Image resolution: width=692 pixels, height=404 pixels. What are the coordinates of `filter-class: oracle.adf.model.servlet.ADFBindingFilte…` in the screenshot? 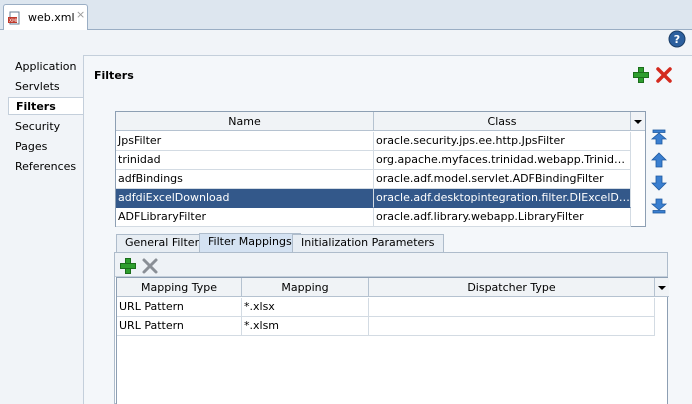 It's located at (502, 179).